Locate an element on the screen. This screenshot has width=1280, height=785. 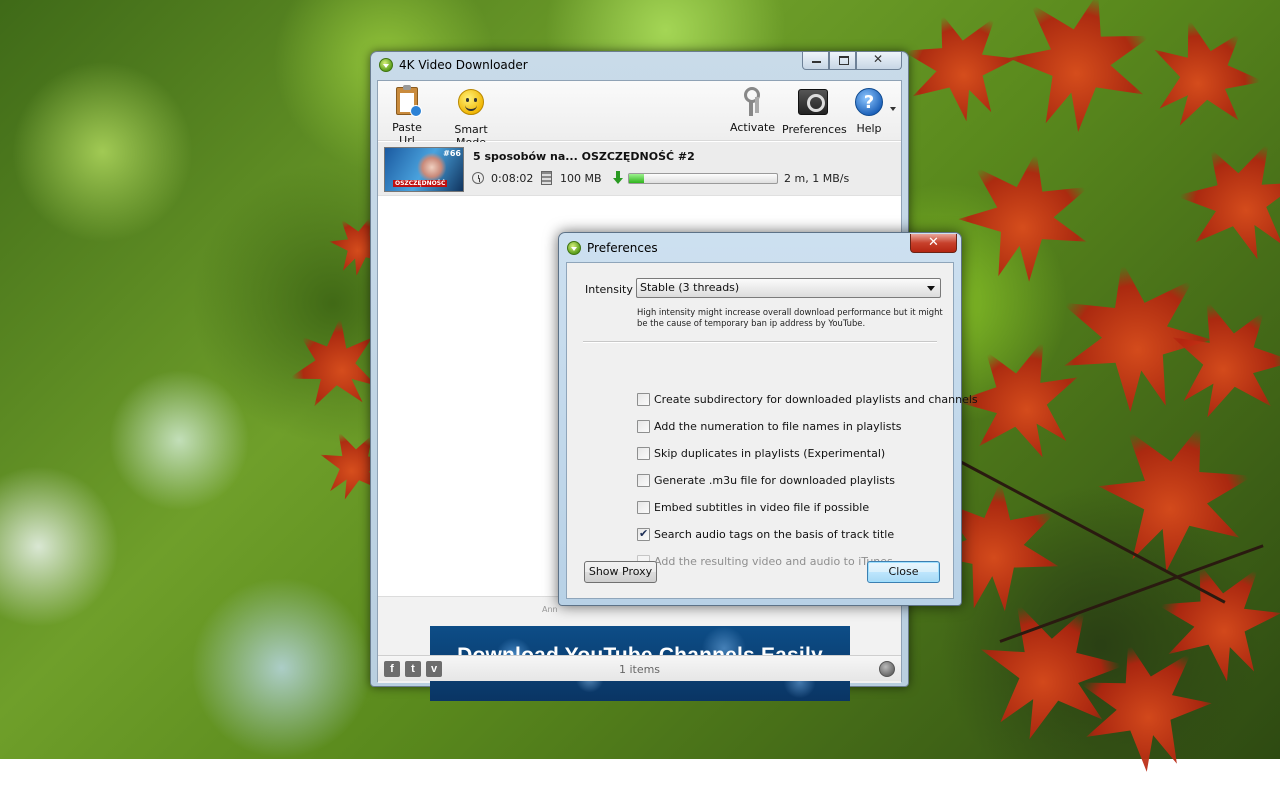
smart-mode-button: Smart Mode is located at coordinates (471, 118).